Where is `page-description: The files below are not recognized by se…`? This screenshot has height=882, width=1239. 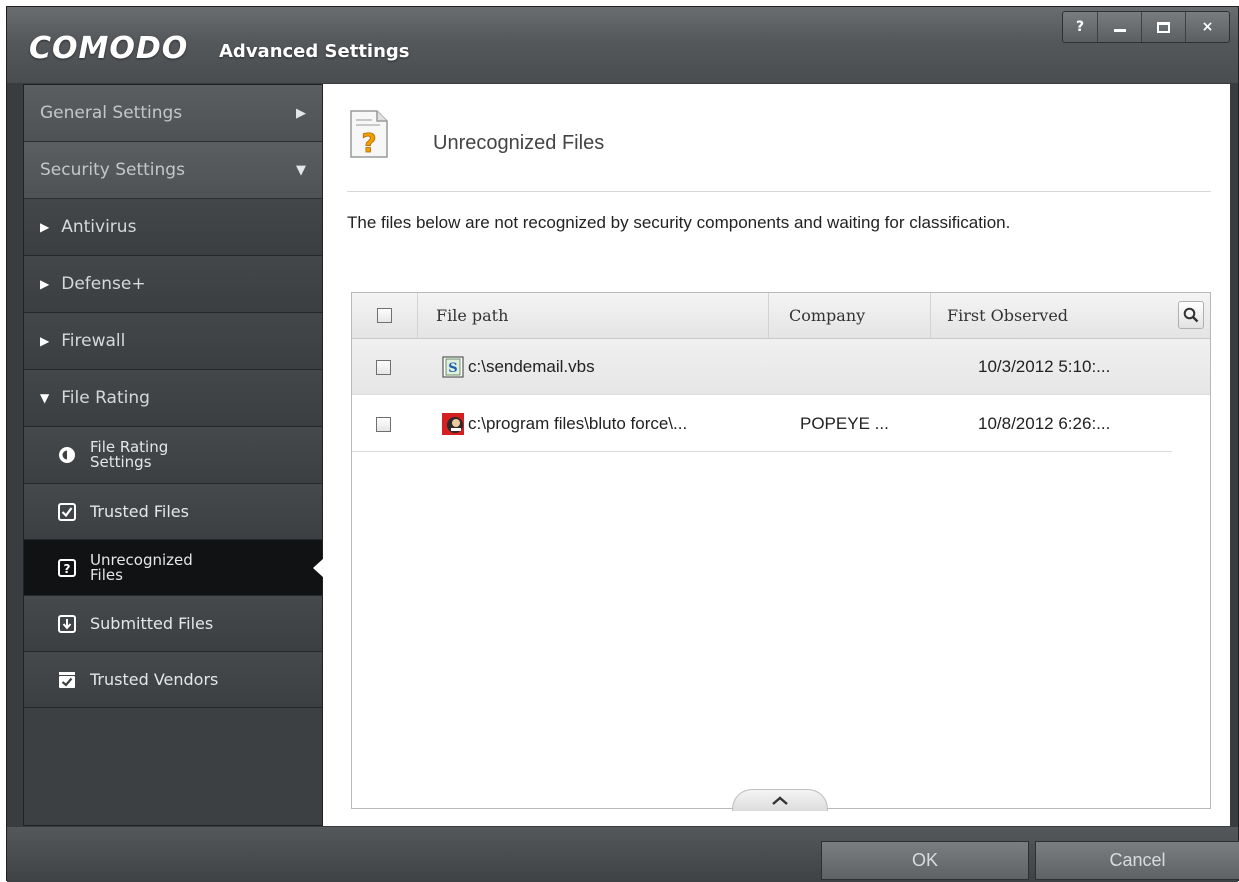 page-description: The files below are not recognized by se… is located at coordinates (679, 222).